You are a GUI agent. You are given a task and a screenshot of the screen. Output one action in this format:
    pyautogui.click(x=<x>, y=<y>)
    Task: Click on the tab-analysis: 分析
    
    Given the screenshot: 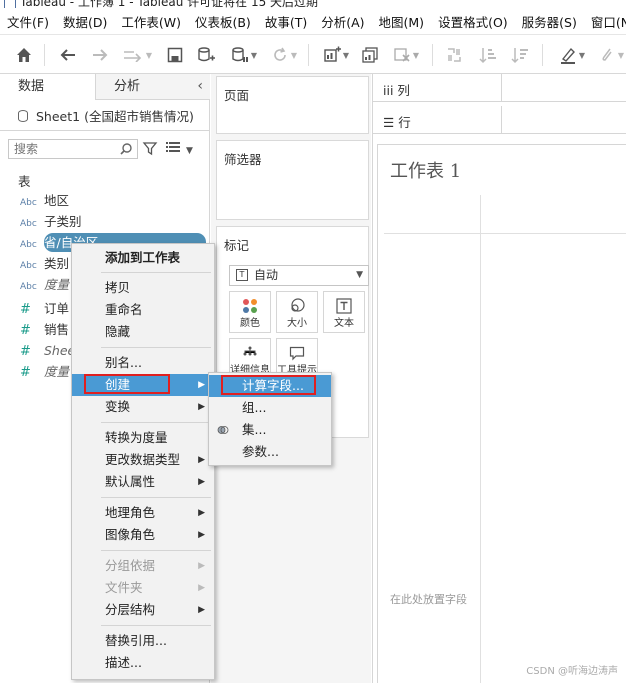 What is the action you would take?
    pyautogui.click(x=153, y=87)
    